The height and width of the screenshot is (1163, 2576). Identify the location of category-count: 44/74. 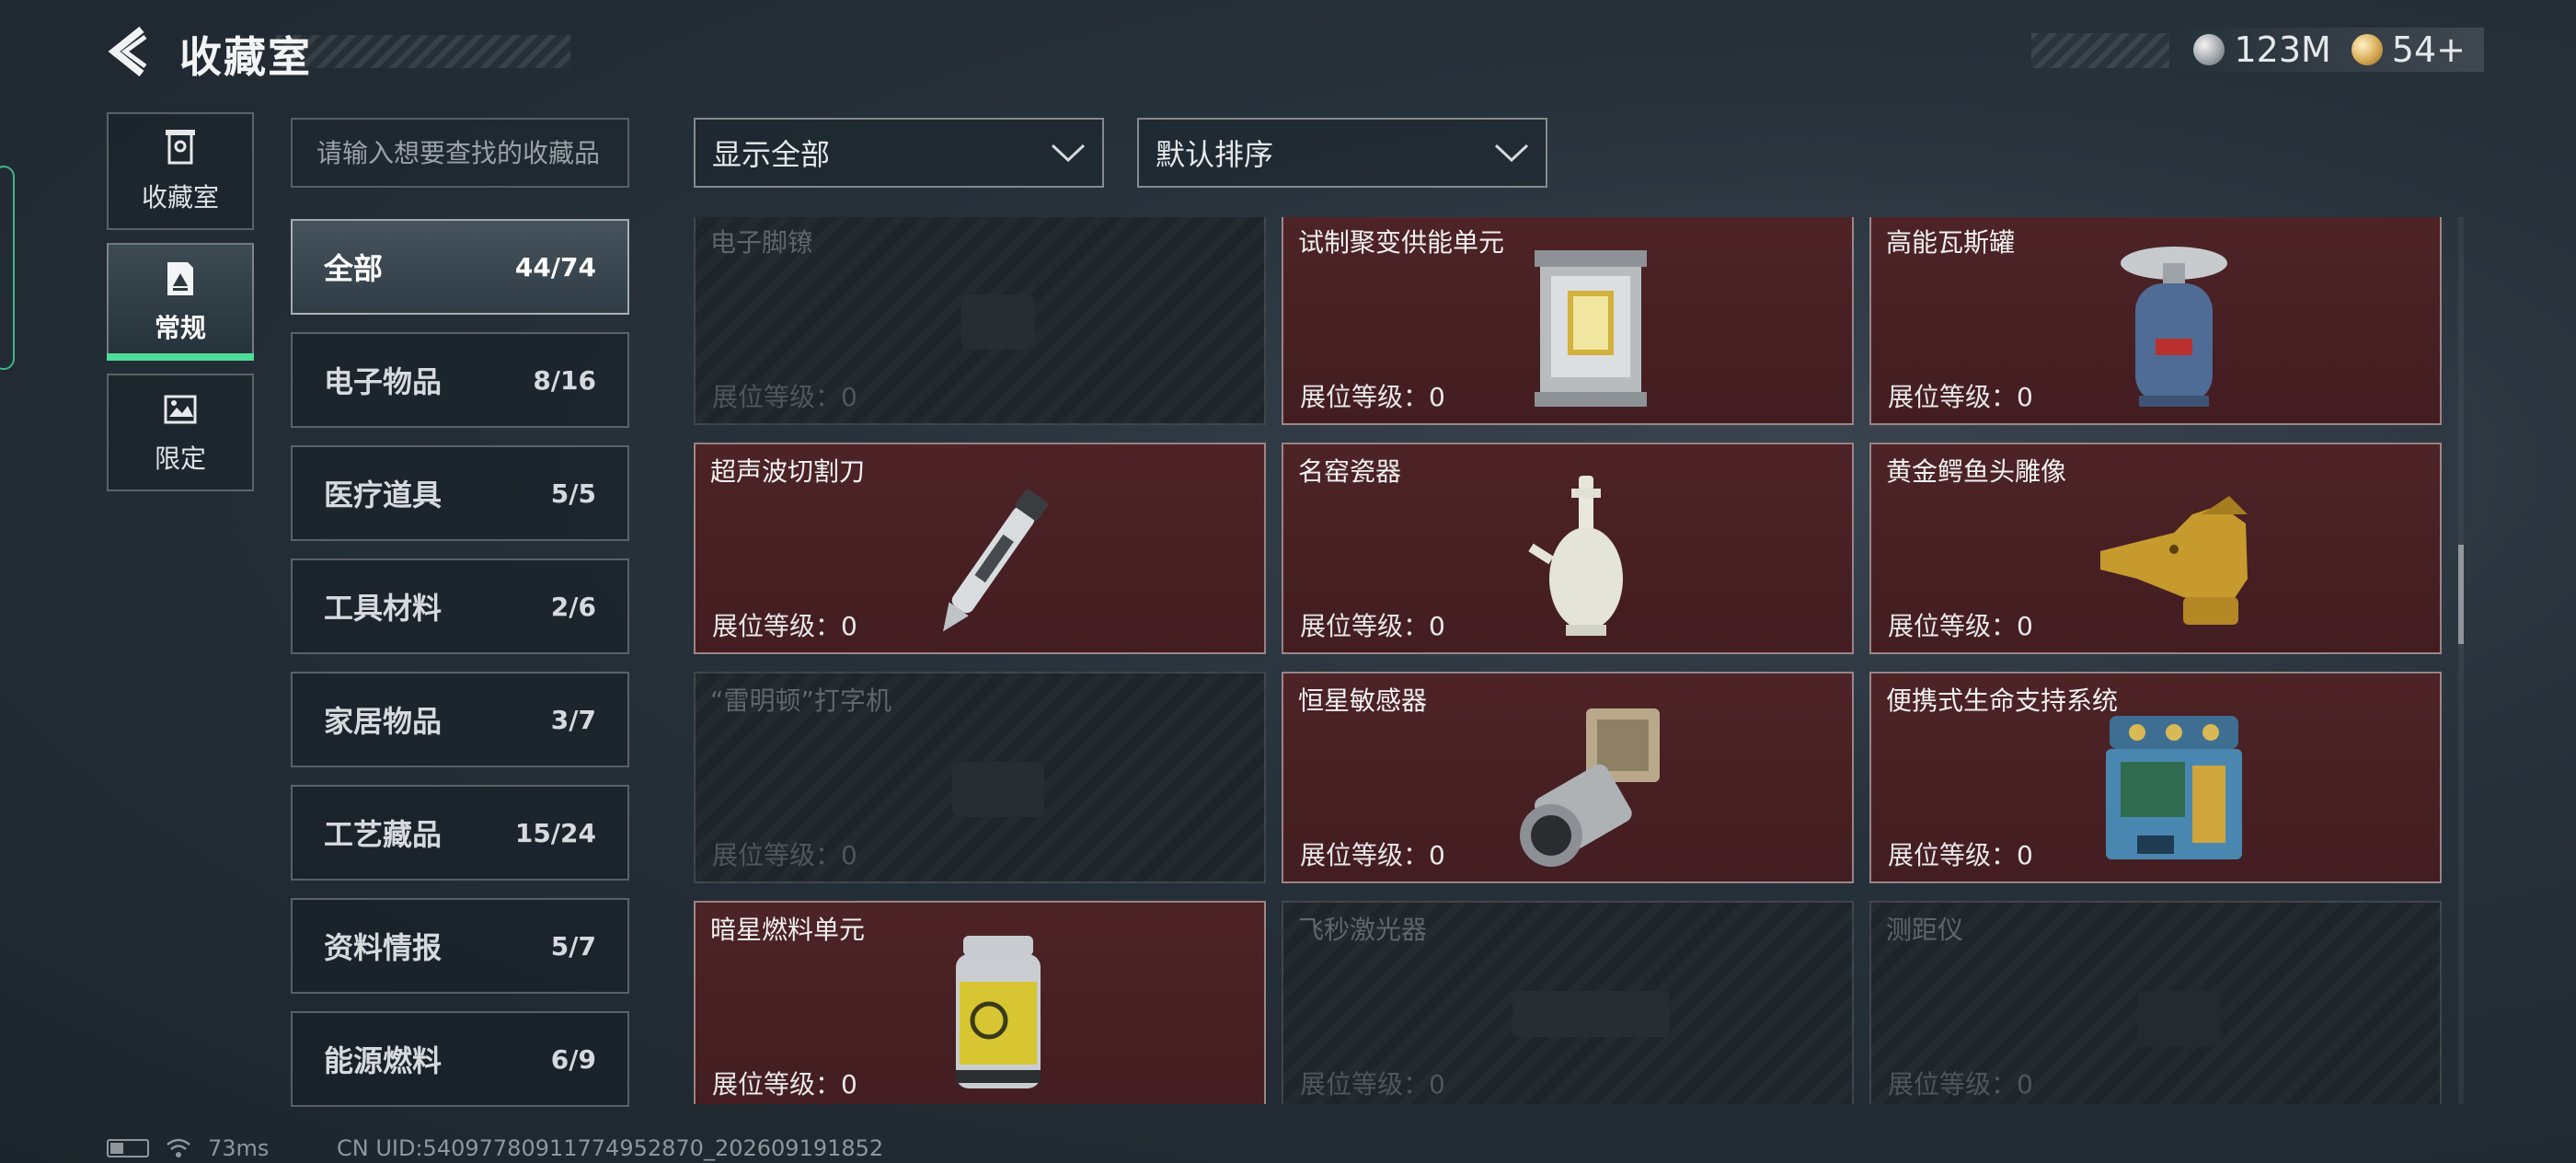
(555, 266).